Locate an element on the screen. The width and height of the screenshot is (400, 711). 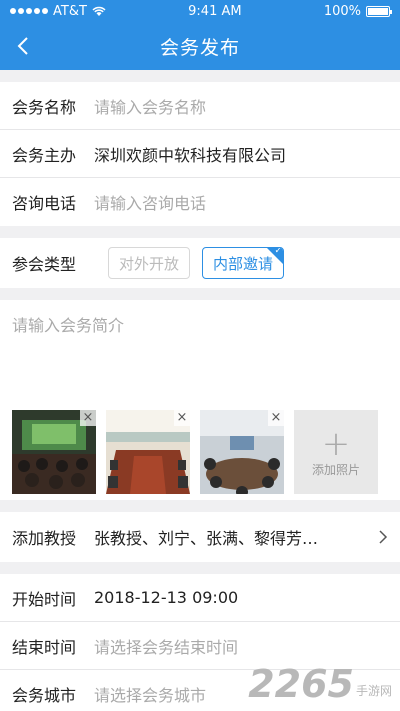
carrier-label: AT&T is located at coordinates (70, 11).